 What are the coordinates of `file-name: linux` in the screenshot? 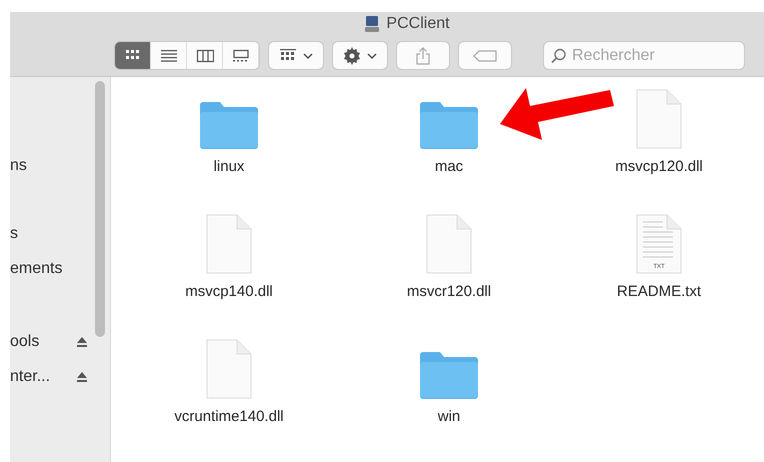 It's located at (229, 166).